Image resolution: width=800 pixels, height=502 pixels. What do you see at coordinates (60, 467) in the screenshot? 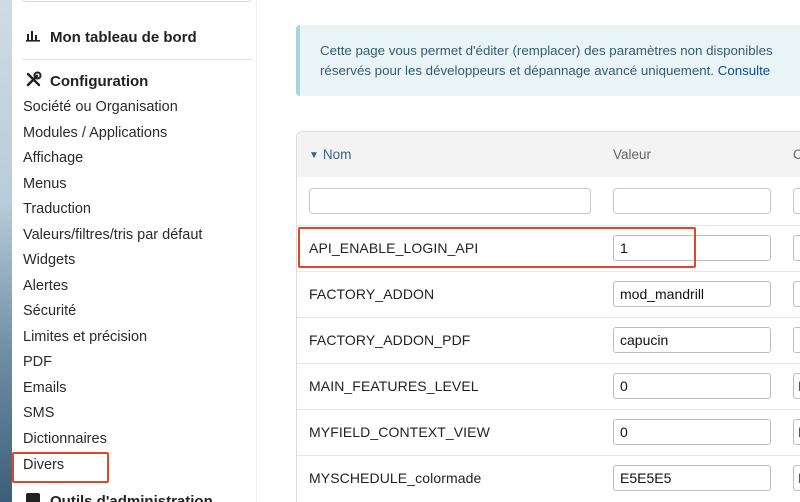
I see `highlight-box-divers` at bounding box center [60, 467].